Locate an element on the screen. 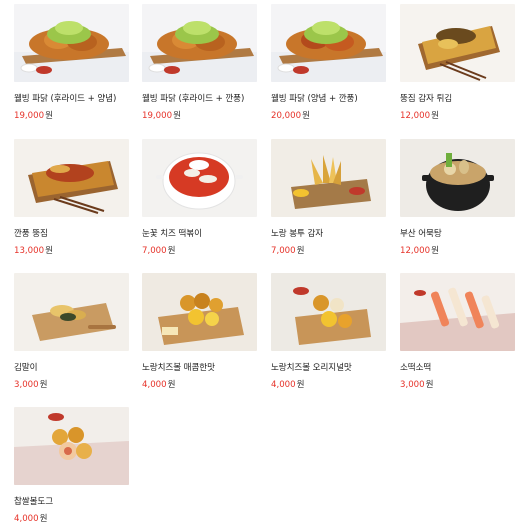 This screenshot has width=529, height=530. product-card: 노랑치즈볼 오리지널맛 4,000원 is located at coordinates (329, 332).